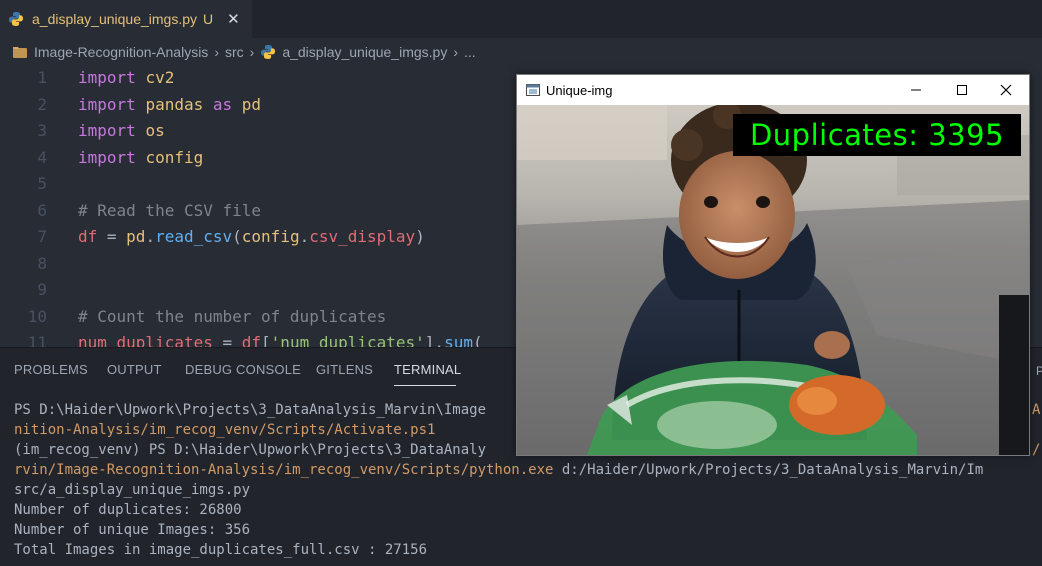 This screenshot has height=566, width=1042. Describe the element at coordinates (427, 369) in the screenshot. I see `tab-terminal: TERMINAL` at that location.